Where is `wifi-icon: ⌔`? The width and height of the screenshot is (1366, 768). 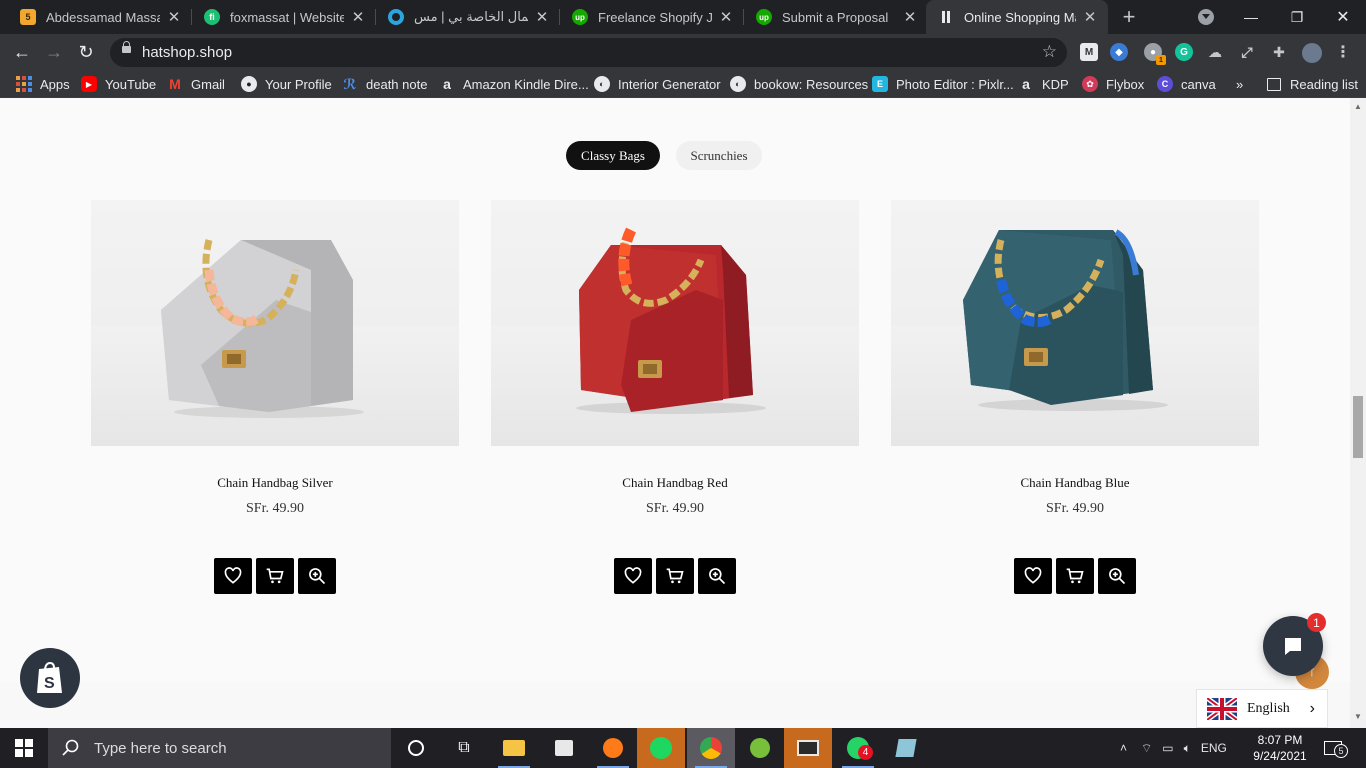 wifi-icon: ⌔ is located at coordinates (1146, 748).